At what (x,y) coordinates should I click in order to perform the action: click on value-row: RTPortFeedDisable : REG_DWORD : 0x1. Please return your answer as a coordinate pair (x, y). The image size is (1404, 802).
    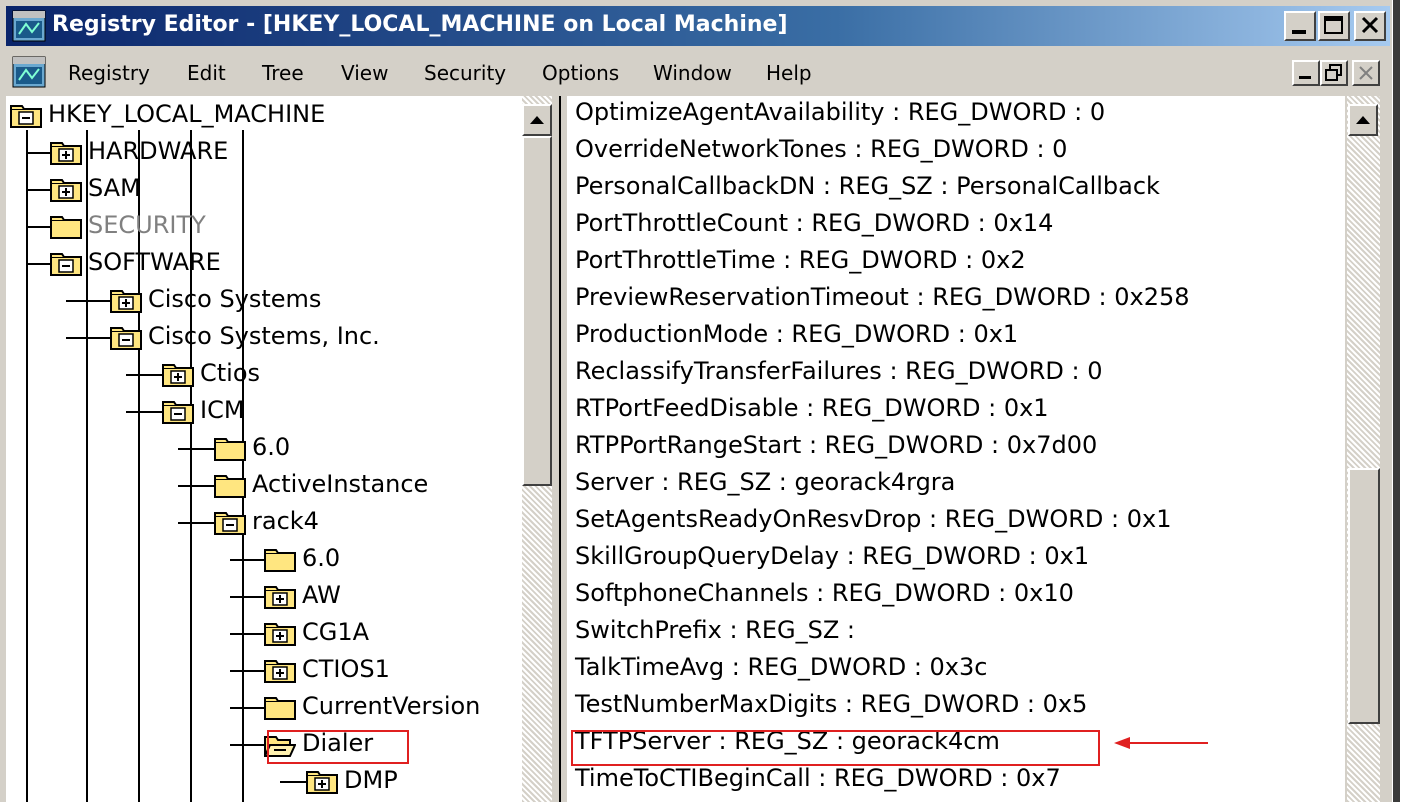
    Looking at the image, I should click on (812, 412).